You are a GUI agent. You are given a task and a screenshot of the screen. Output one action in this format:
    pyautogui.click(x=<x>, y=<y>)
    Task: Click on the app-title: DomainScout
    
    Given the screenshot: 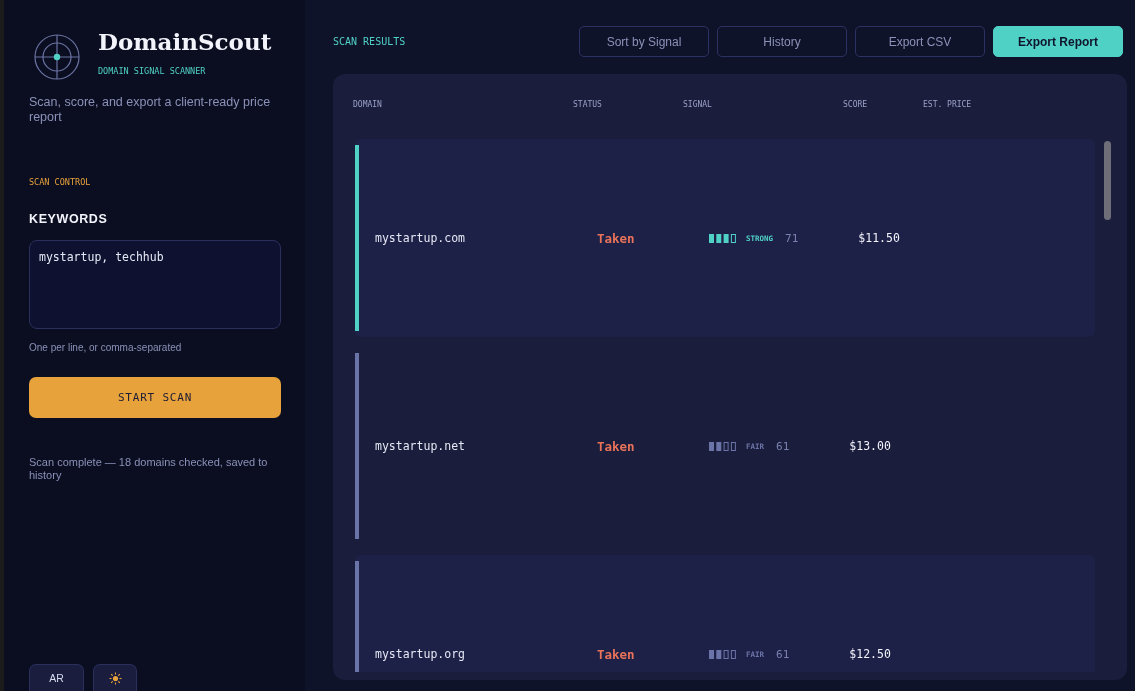 What is the action you would take?
    pyautogui.click(x=185, y=42)
    